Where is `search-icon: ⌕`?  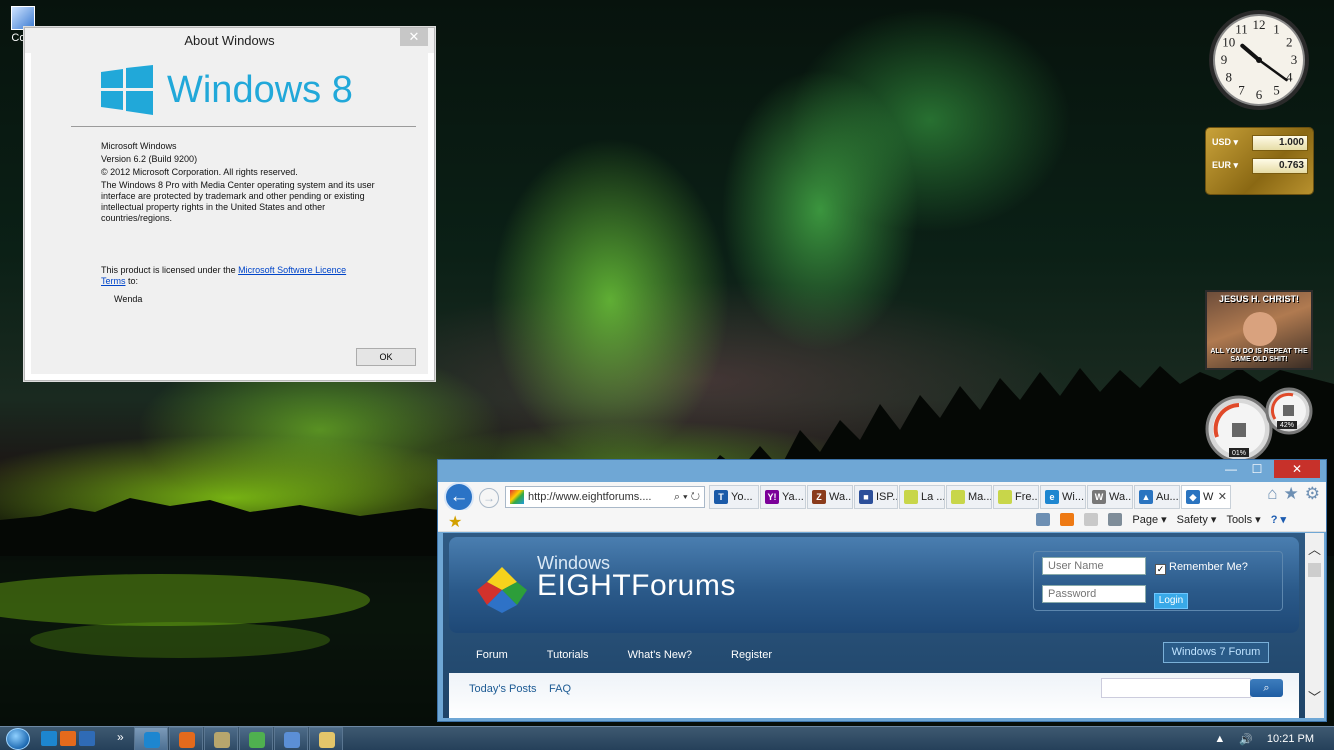
search-icon: ⌕ is located at coordinates (1266, 688).